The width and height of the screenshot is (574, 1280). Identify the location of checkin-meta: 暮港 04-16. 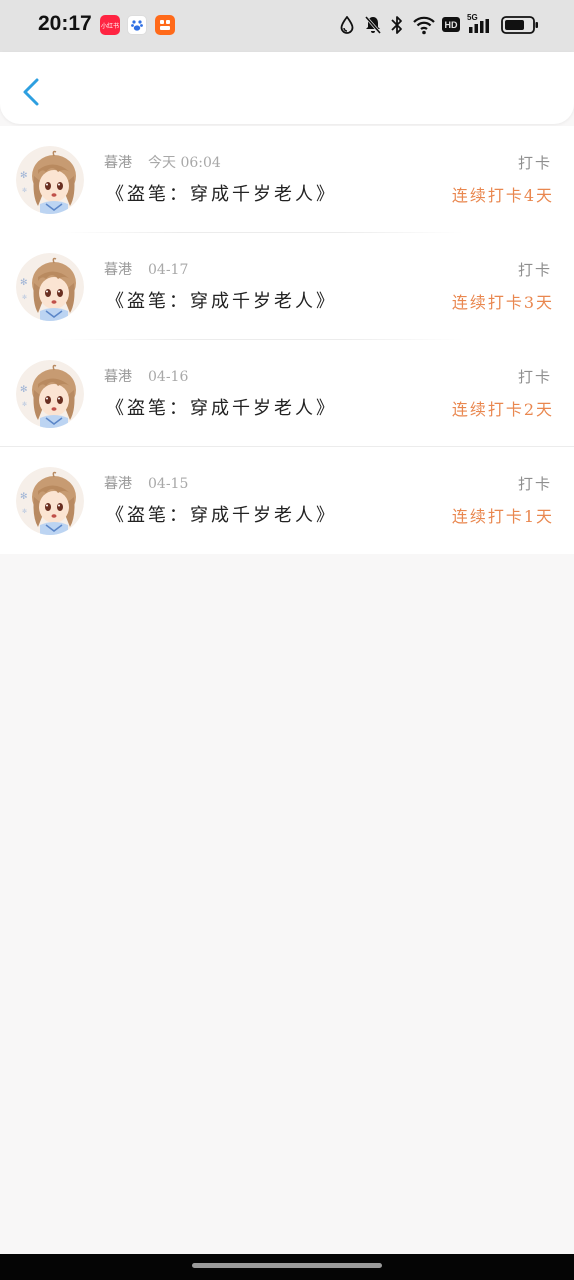
(146, 376).